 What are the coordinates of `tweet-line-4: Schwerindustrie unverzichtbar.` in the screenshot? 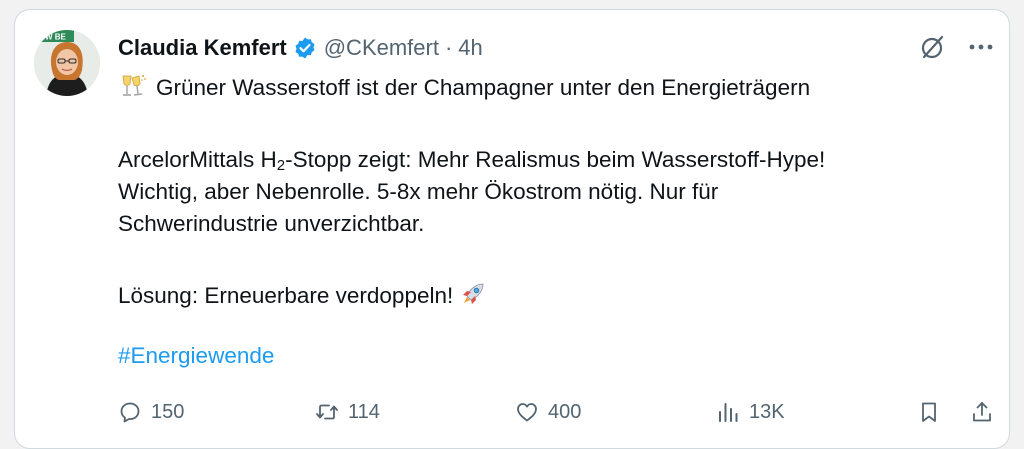 It's located at (271, 223).